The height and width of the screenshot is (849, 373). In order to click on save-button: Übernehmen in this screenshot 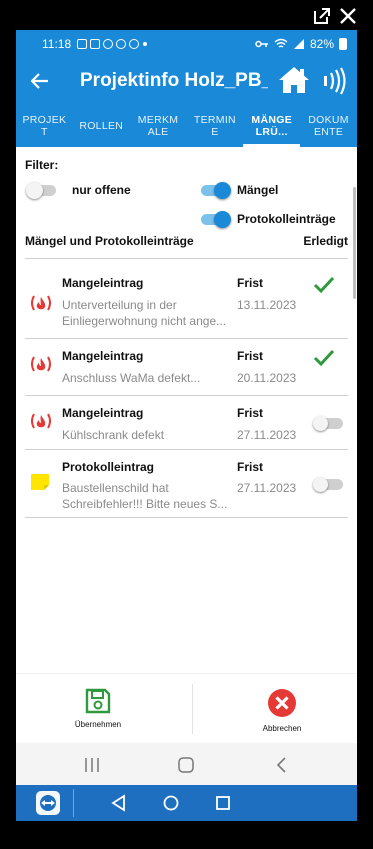, I will do `click(98, 708)`.